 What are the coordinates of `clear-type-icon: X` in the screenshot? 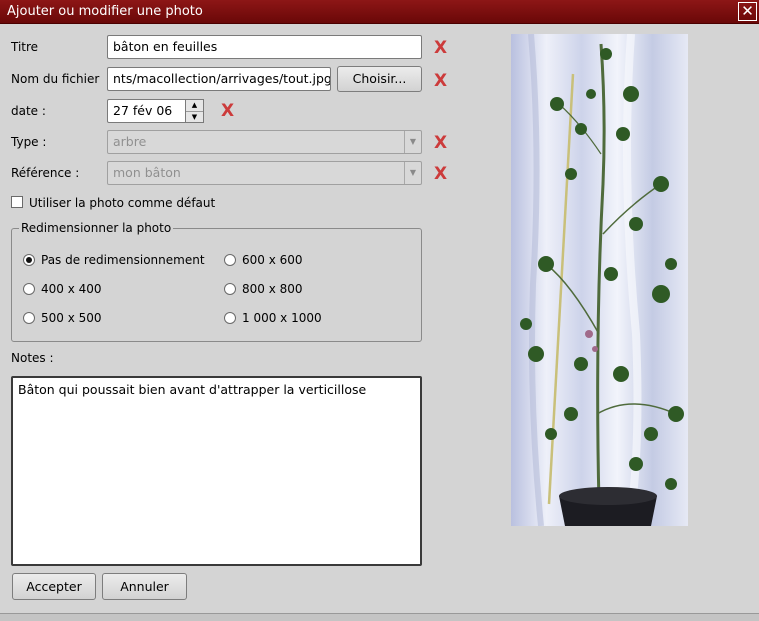 It's located at (440, 143).